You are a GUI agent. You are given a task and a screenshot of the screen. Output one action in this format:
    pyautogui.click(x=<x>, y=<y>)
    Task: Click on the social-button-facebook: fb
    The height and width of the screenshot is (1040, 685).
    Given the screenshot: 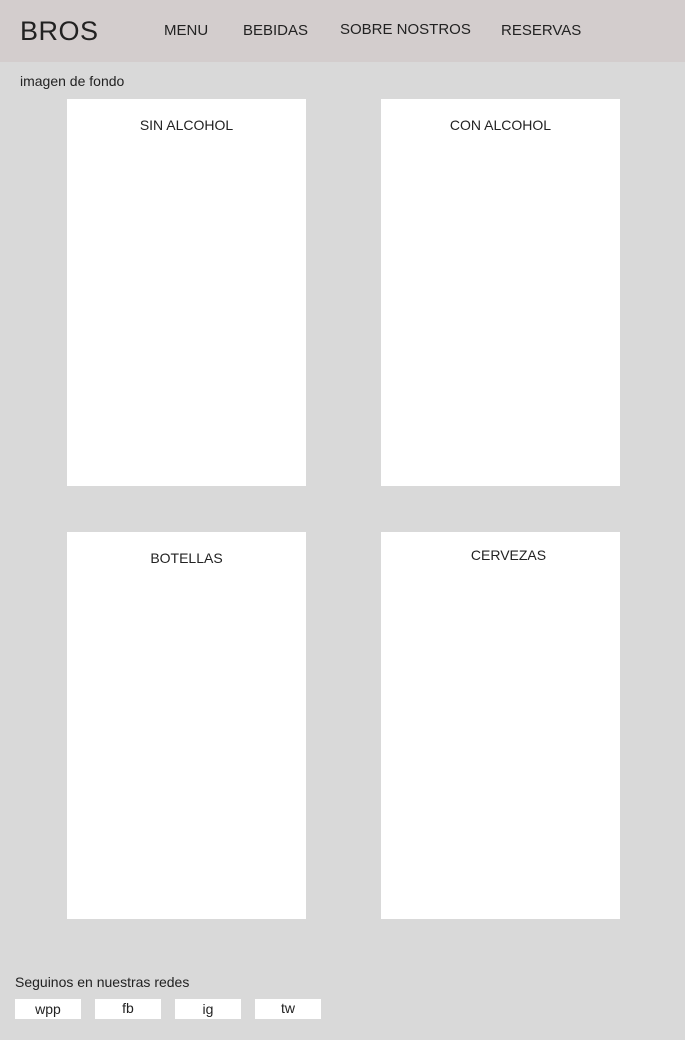 What is the action you would take?
    pyautogui.click(x=128, y=1009)
    